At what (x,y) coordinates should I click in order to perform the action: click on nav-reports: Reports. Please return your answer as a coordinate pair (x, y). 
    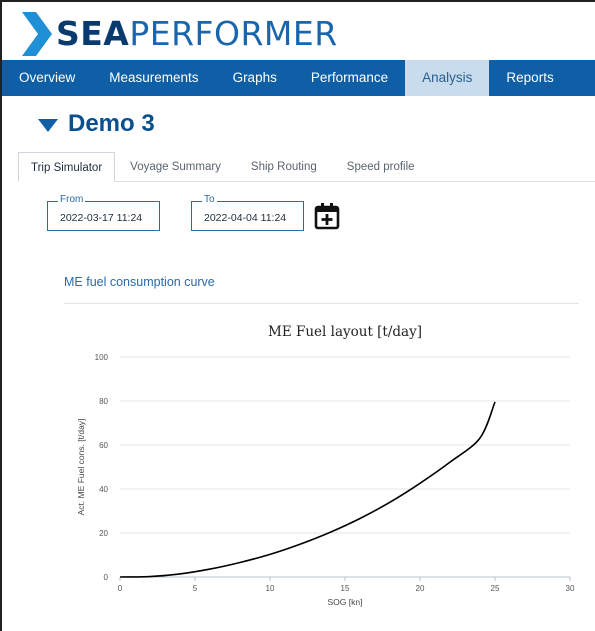
    Looking at the image, I should click on (529, 78).